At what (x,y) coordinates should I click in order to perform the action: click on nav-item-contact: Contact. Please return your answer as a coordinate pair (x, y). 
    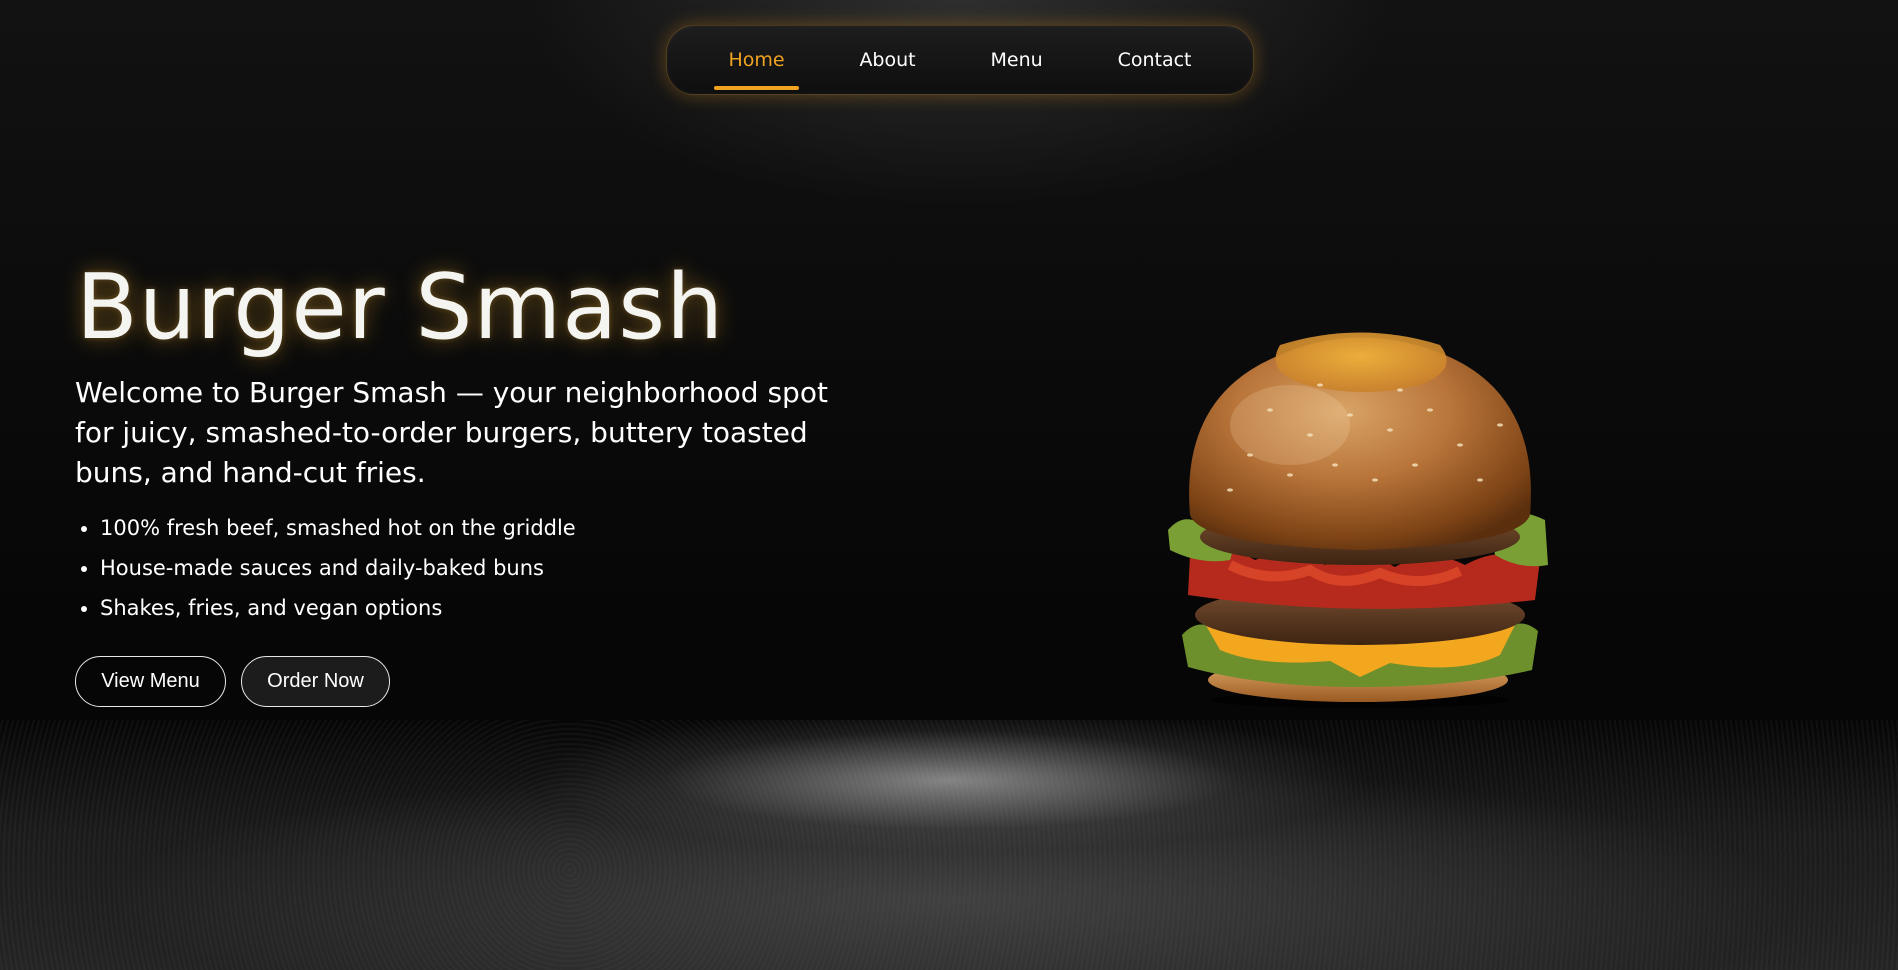
    Looking at the image, I should click on (1155, 60).